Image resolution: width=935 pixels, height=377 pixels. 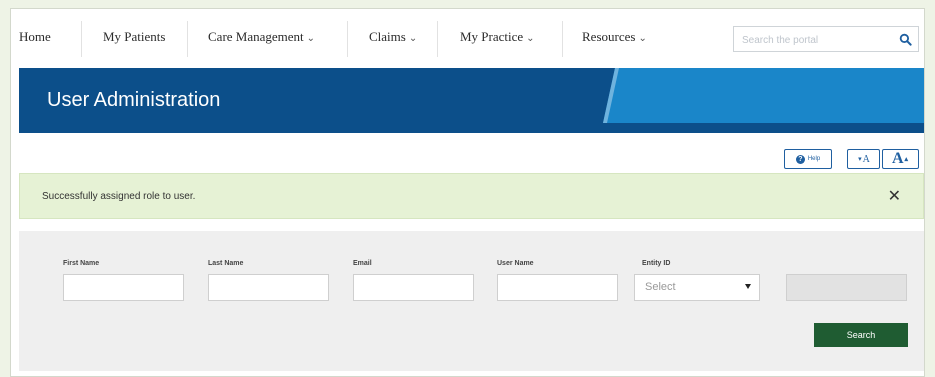 What do you see at coordinates (557, 287) in the screenshot?
I see `user-name-field` at bounding box center [557, 287].